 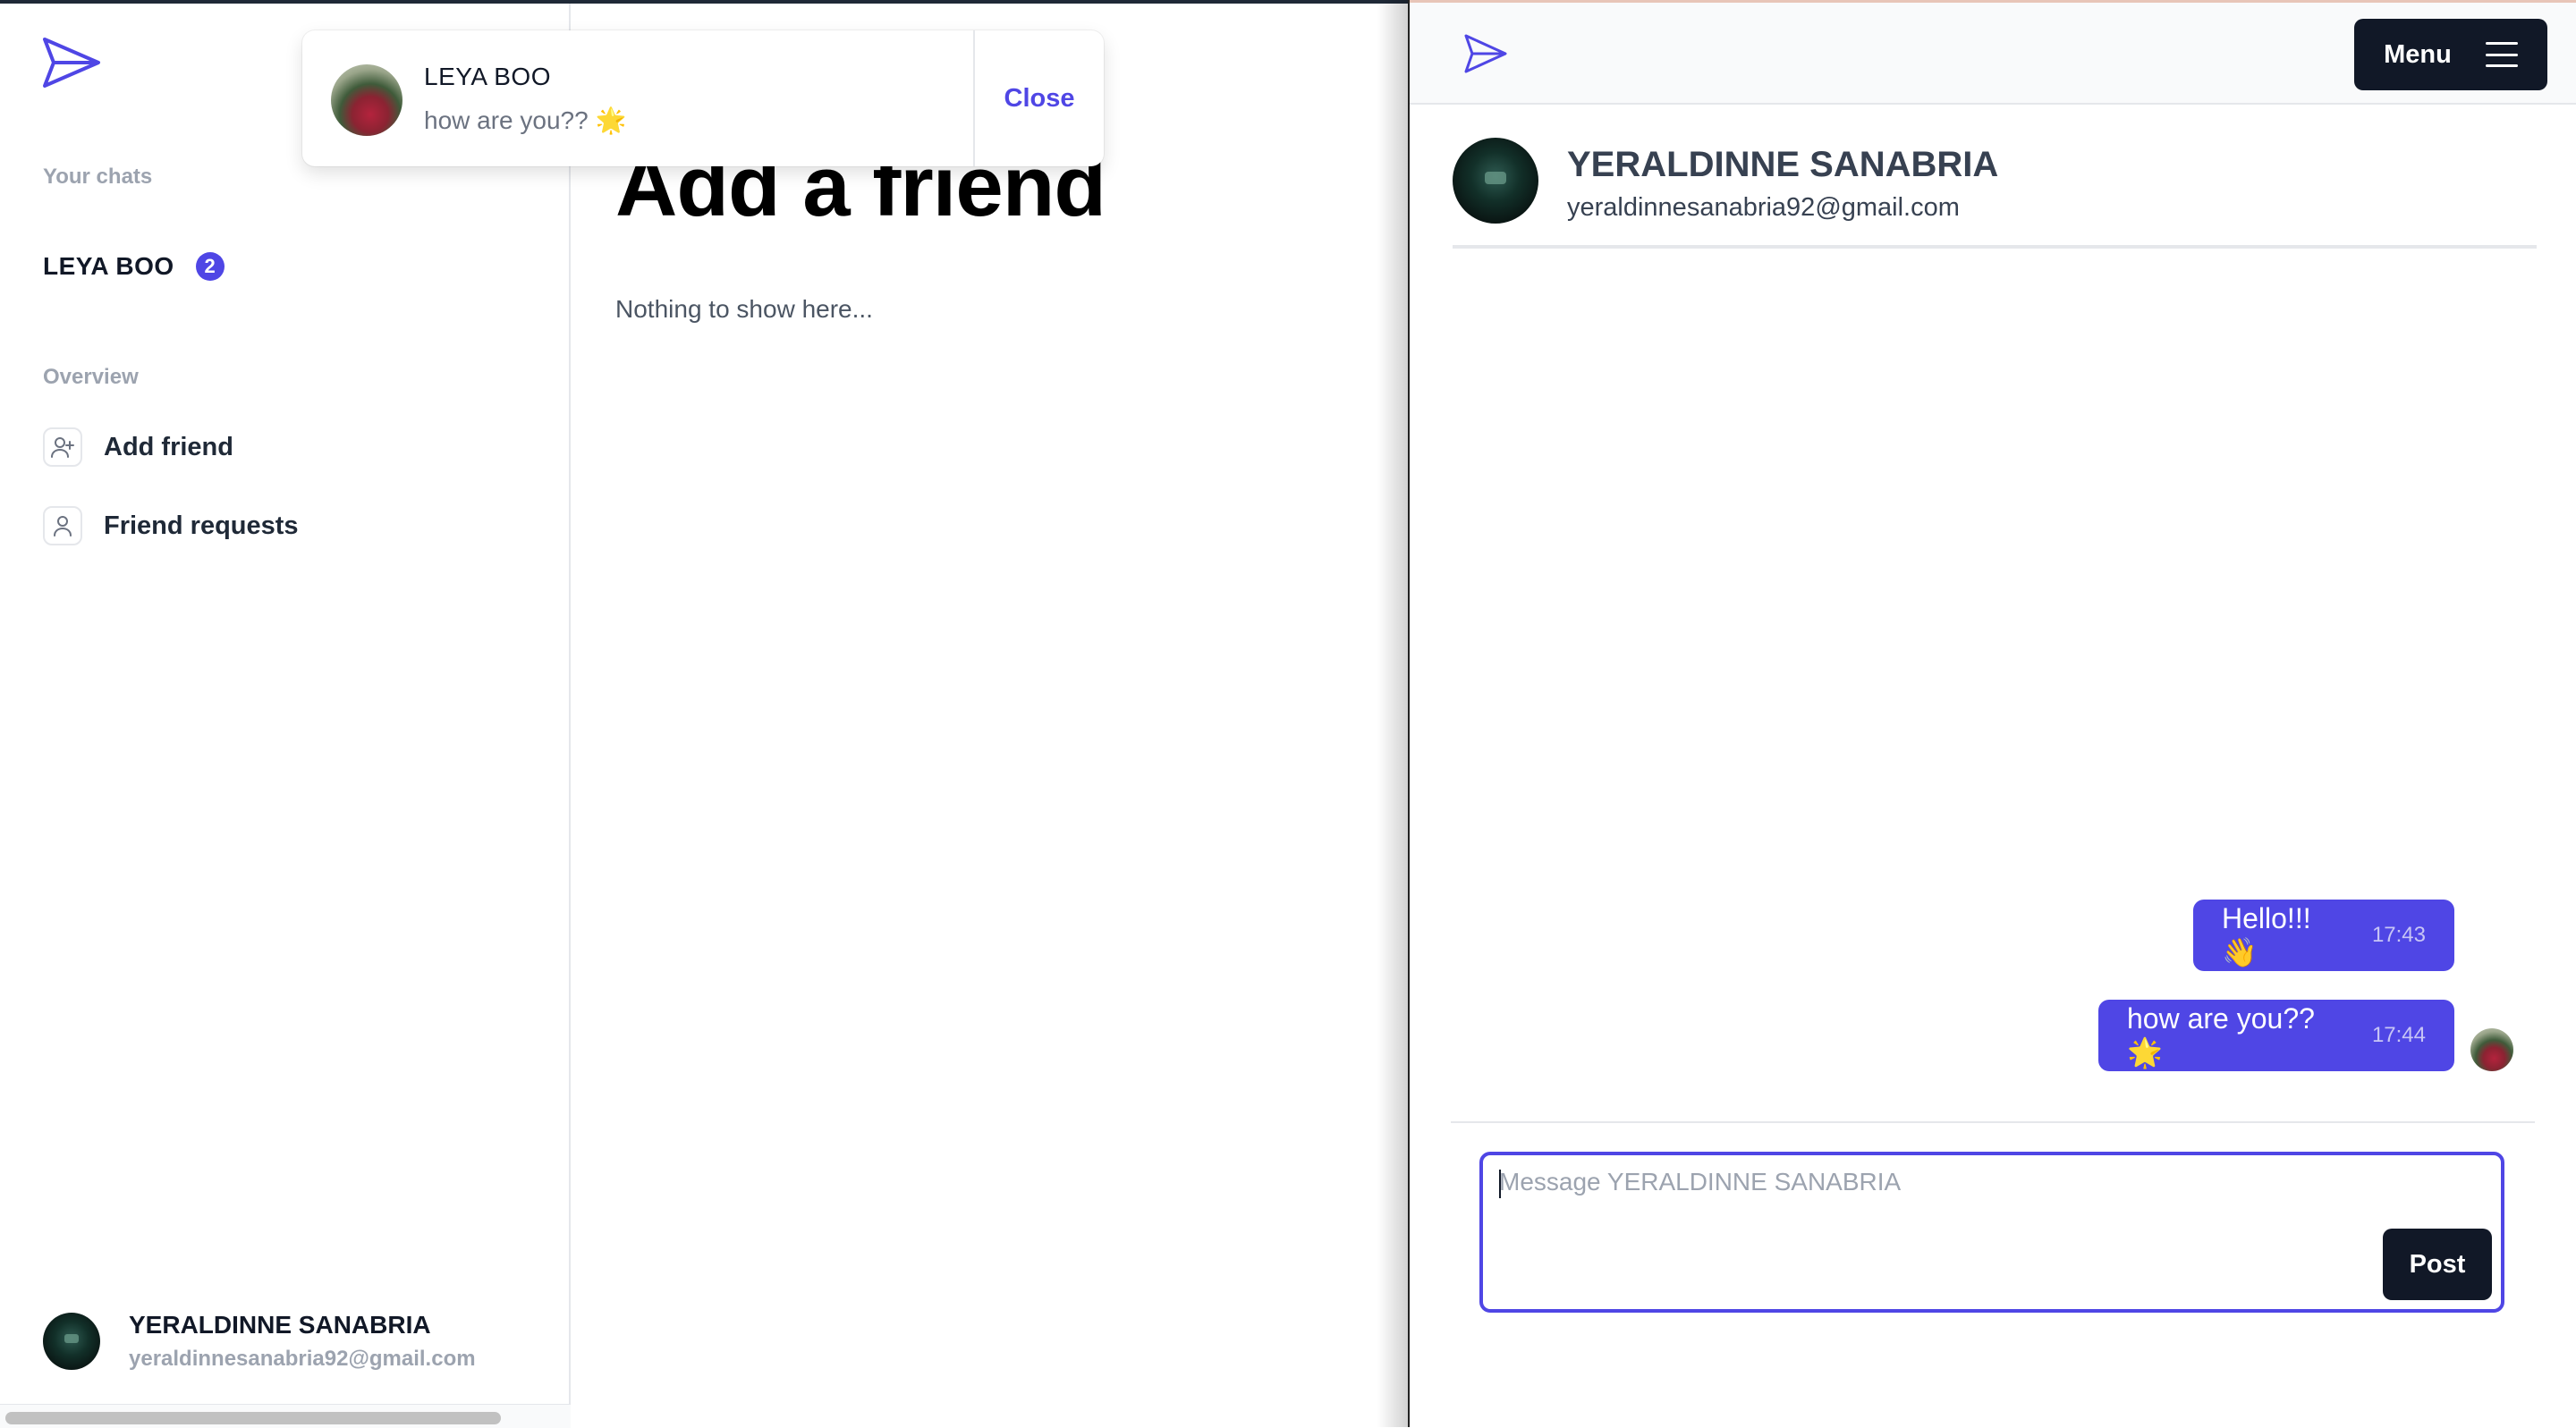 I want to click on chat-partner-email: yeraldinnesanabria92@gmail.com, so click(x=1763, y=208).